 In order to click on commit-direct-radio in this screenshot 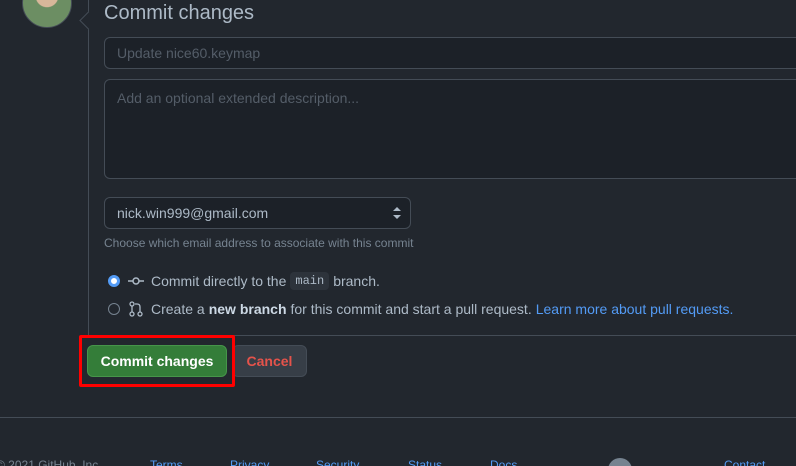, I will do `click(114, 281)`.